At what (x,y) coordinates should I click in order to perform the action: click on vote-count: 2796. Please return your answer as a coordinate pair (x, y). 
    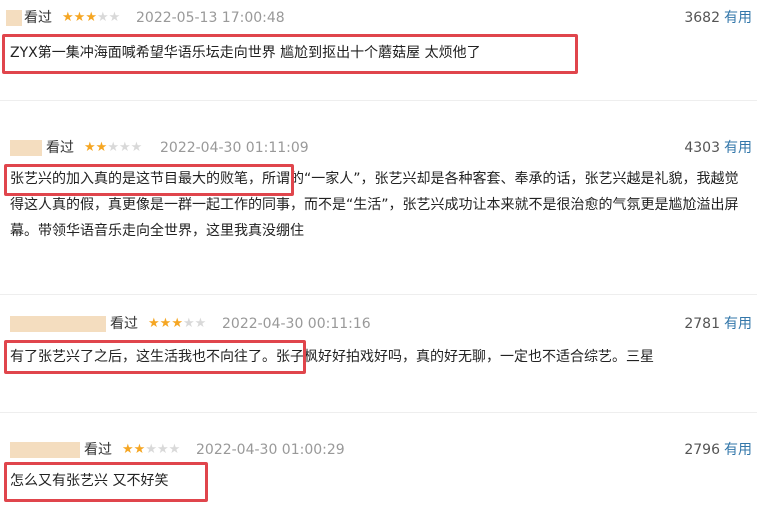
    Looking at the image, I should click on (702, 450).